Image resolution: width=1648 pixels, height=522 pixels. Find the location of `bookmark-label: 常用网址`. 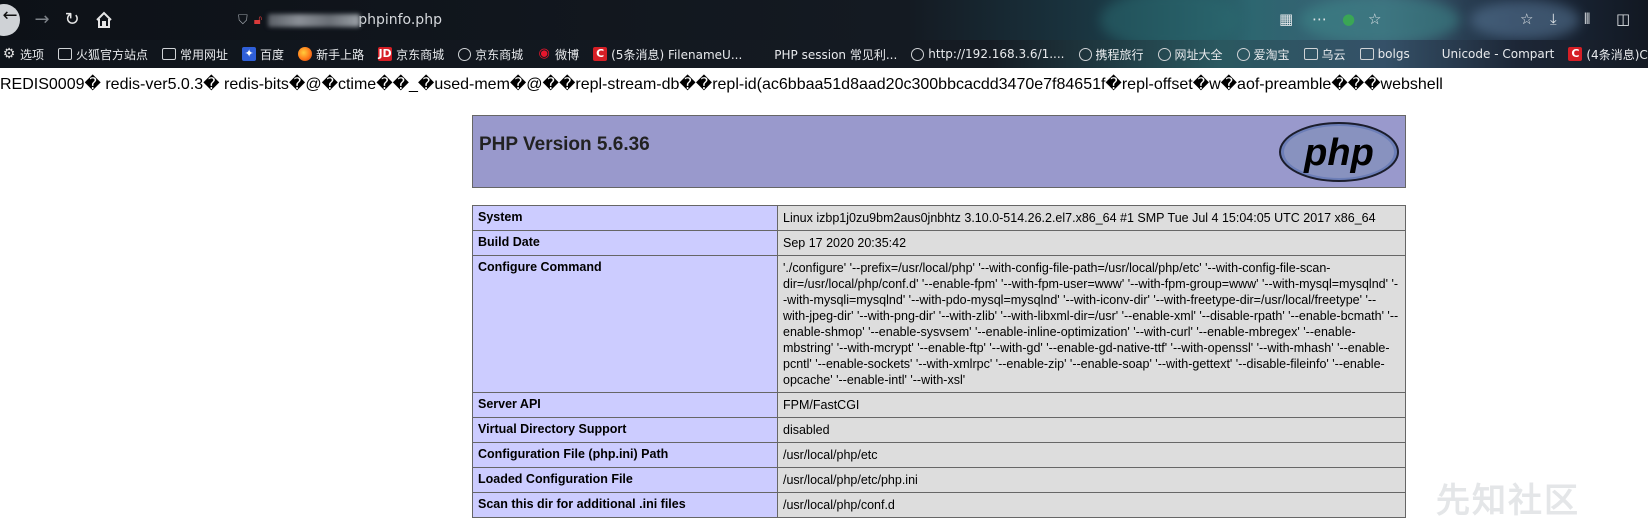

bookmark-label: 常用网址 is located at coordinates (204, 54).